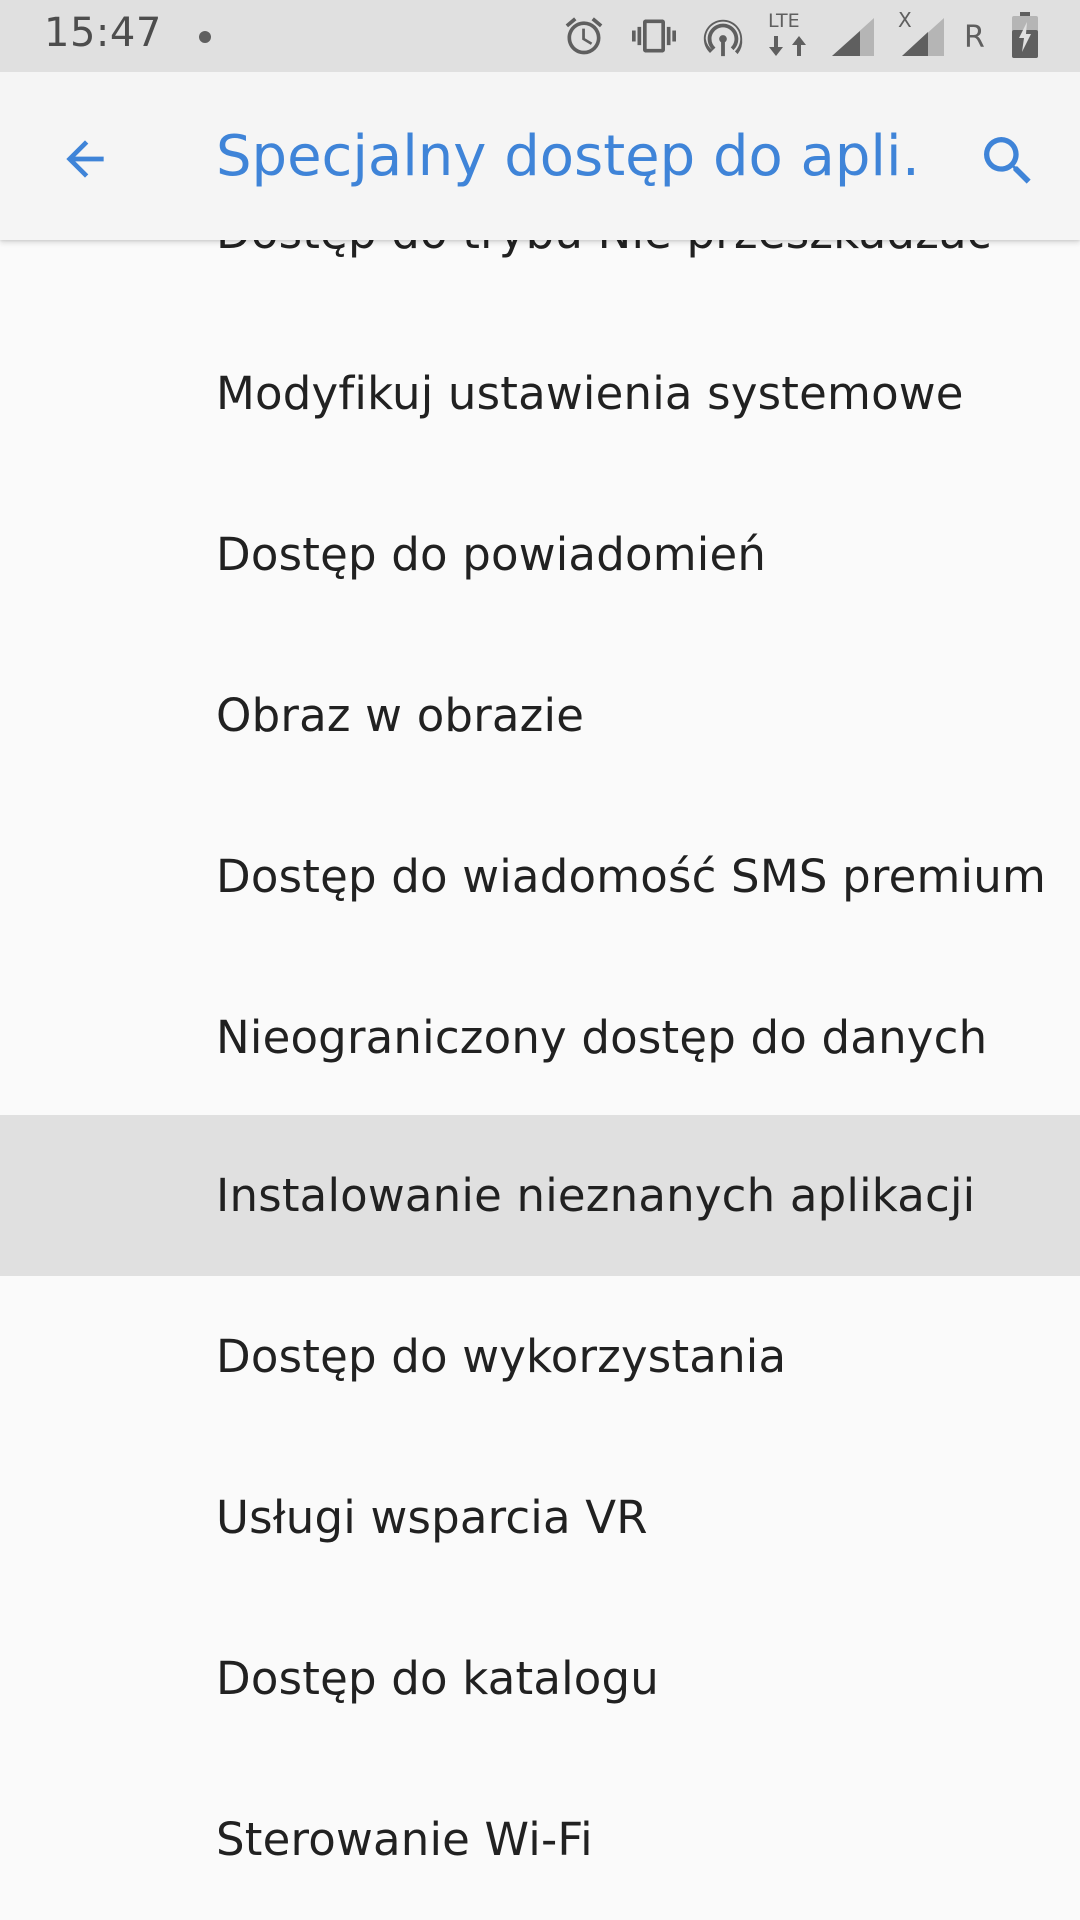 The image size is (1080, 1920). I want to click on back-button, so click(85, 159).